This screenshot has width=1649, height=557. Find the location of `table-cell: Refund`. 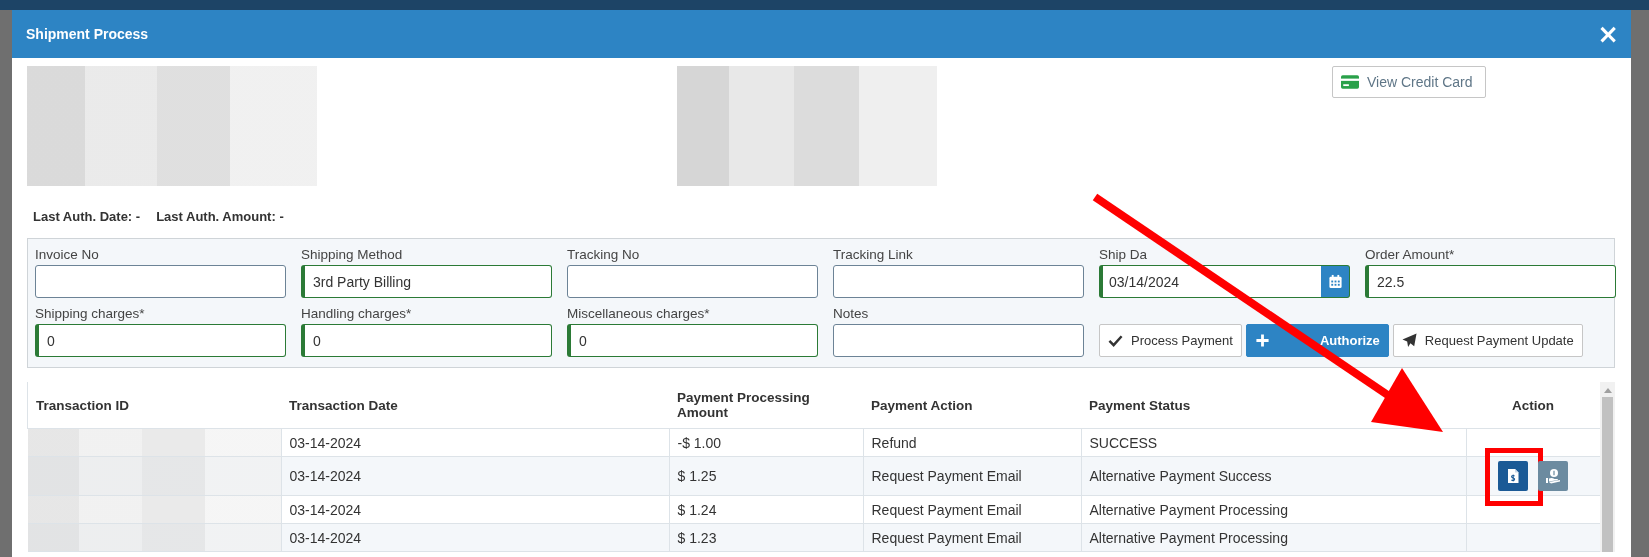

table-cell: Refund is located at coordinates (972, 442).